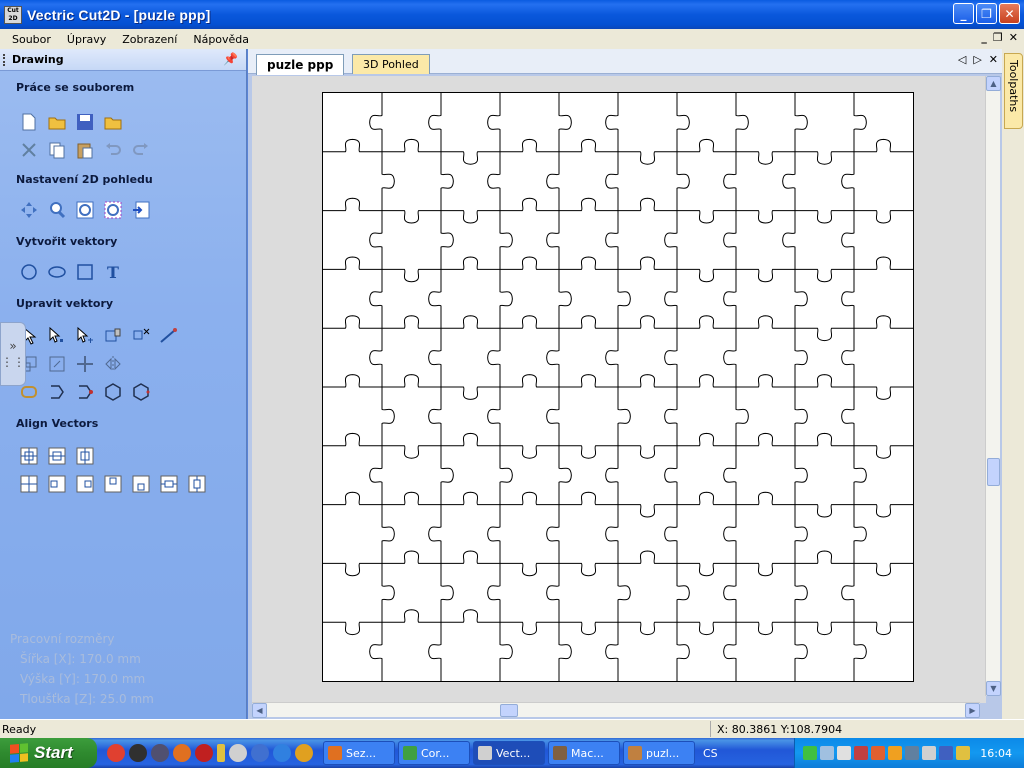  What do you see at coordinates (1009, 13) in the screenshot?
I see `close-button: ✕` at bounding box center [1009, 13].